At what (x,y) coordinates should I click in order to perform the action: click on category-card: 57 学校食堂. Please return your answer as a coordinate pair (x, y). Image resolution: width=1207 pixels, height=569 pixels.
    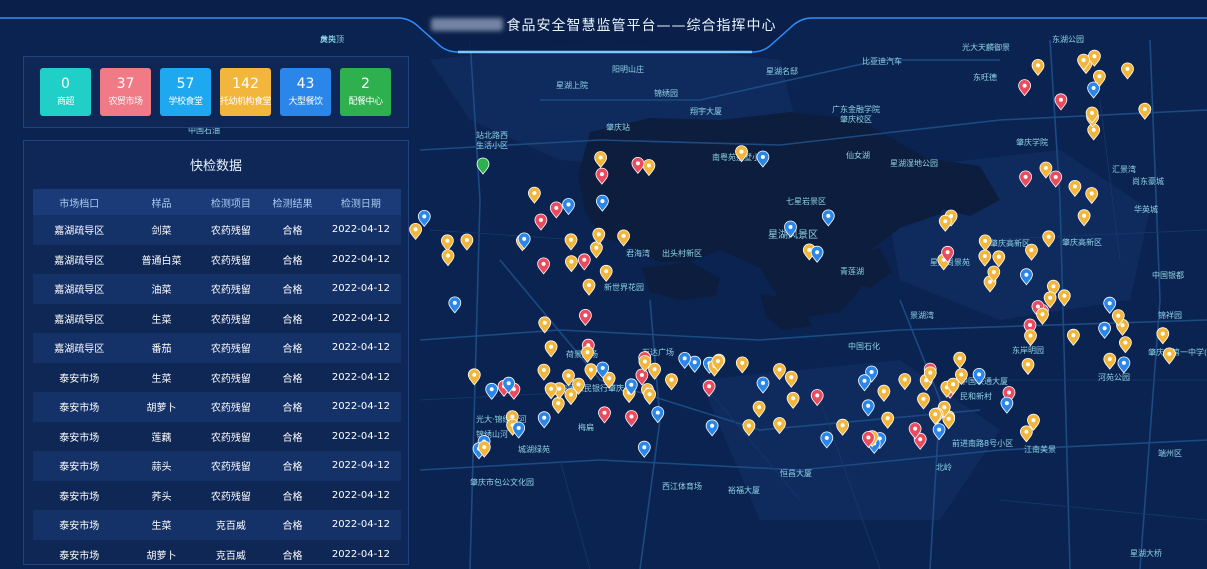
    Looking at the image, I should click on (185, 92).